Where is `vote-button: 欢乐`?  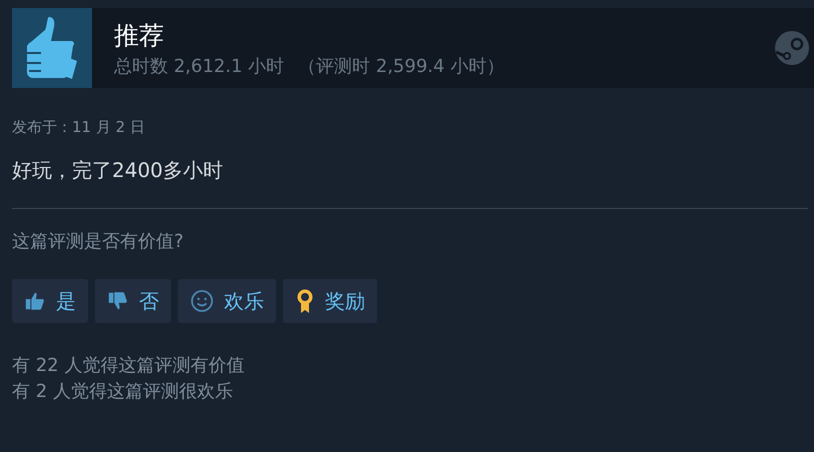
vote-button: 欢乐 is located at coordinates (227, 301).